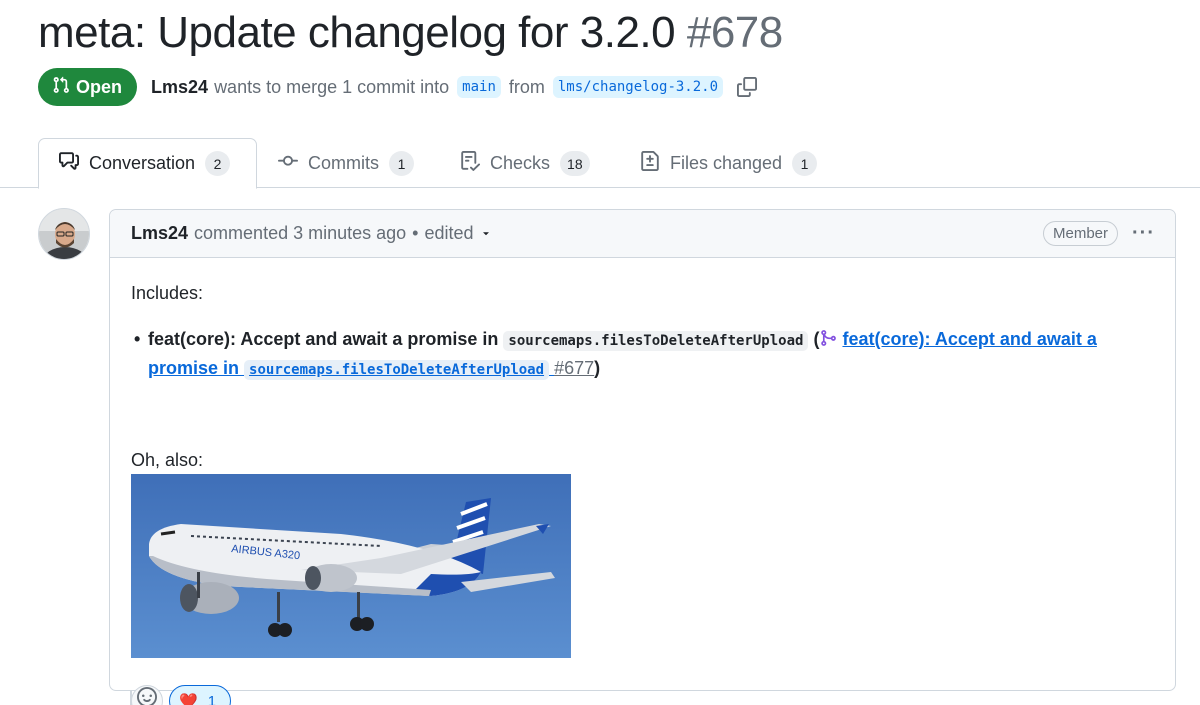  I want to click on kebab-horizontal-icon: ···, so click(1143, 233).